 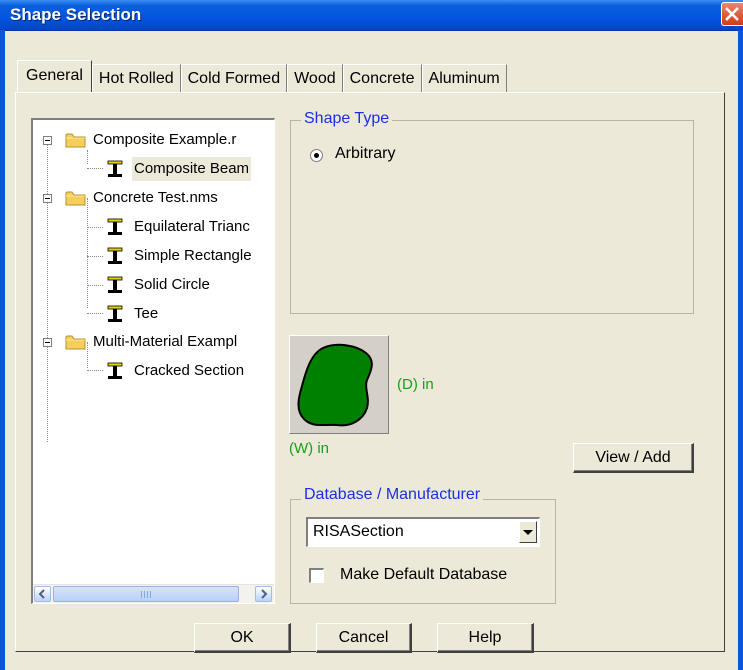 What do you see at coordinates (192, 226) in the screenshot?
I see `tree-item-label: Equilateral Trianc` at bounding box center [192, 226].